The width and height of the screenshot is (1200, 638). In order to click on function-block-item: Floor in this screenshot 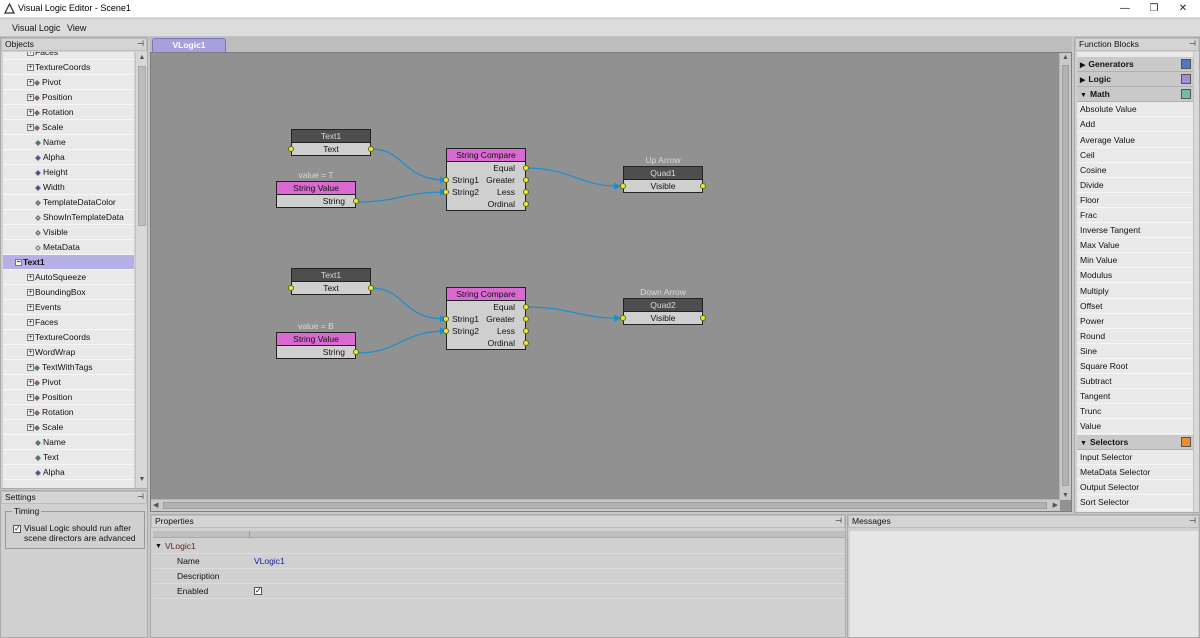, I will do `click(1135, 200)`.